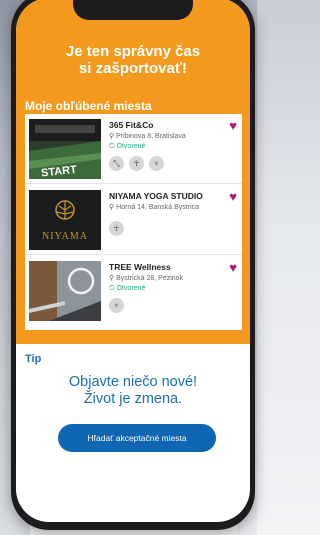 The image size is (320, 535). I want to click on place-address: ⚲ Pribinova 8, Bratislava, so click(147, 136).